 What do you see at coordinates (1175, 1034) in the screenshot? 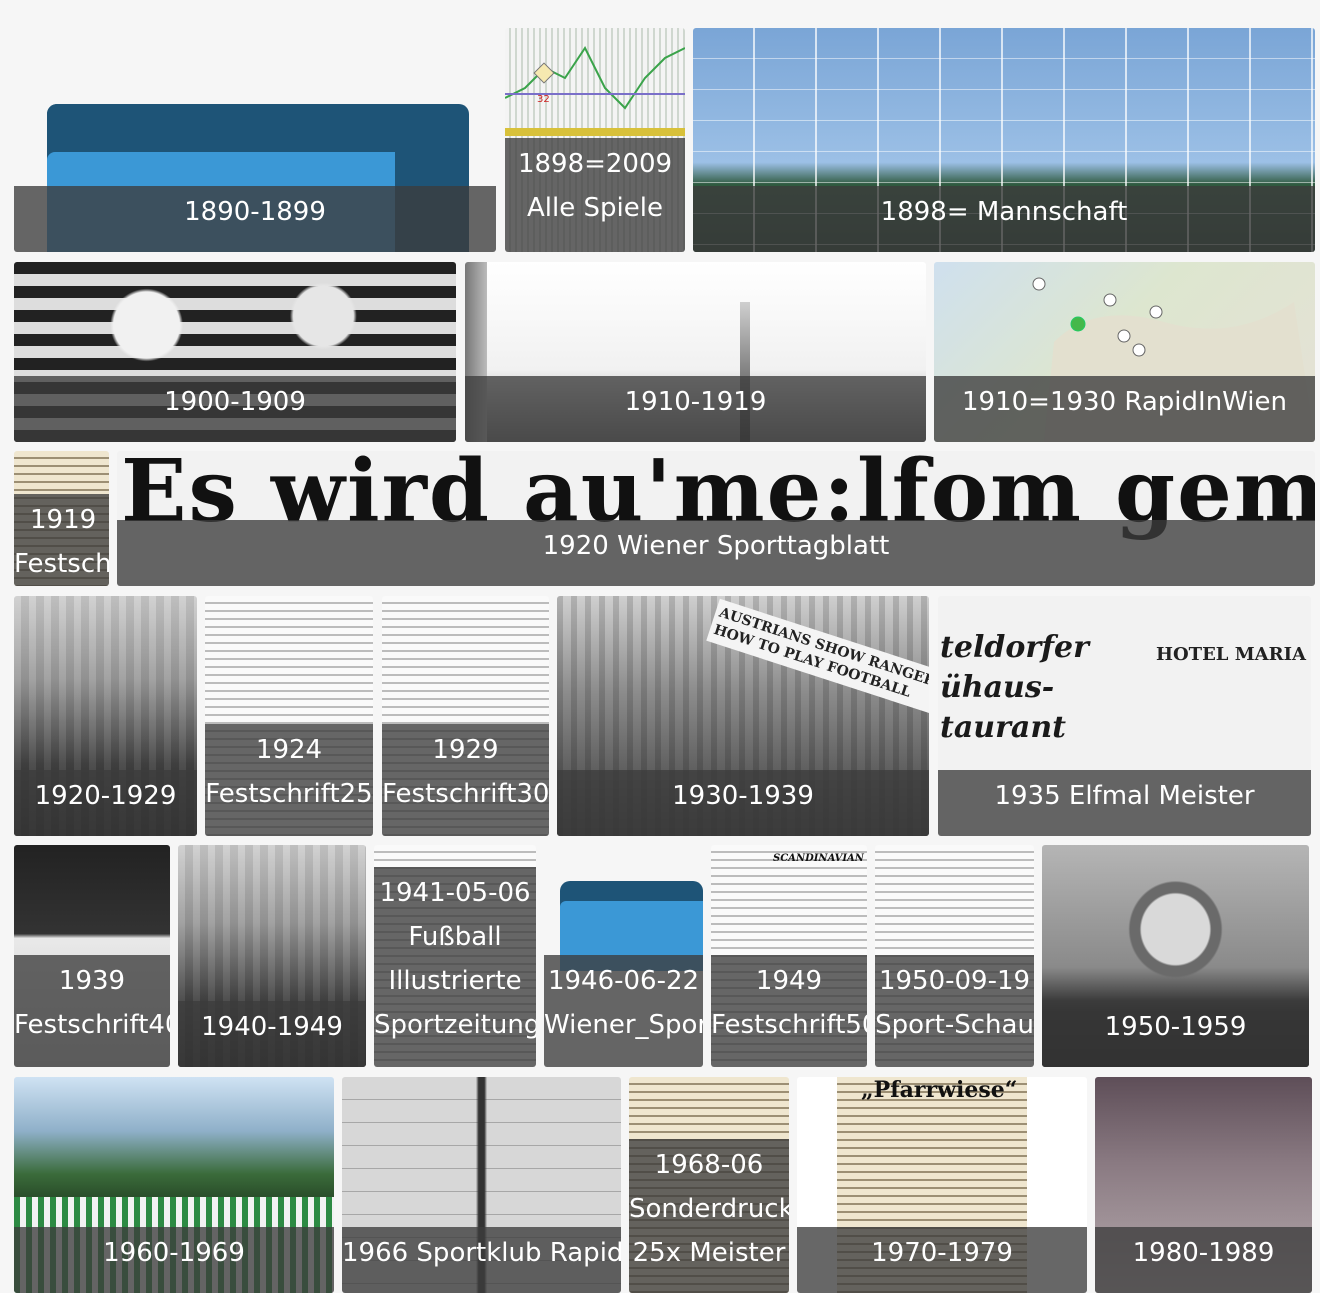
I see `album-caption: 1950-1959` at bounding box center [1175, 1034].